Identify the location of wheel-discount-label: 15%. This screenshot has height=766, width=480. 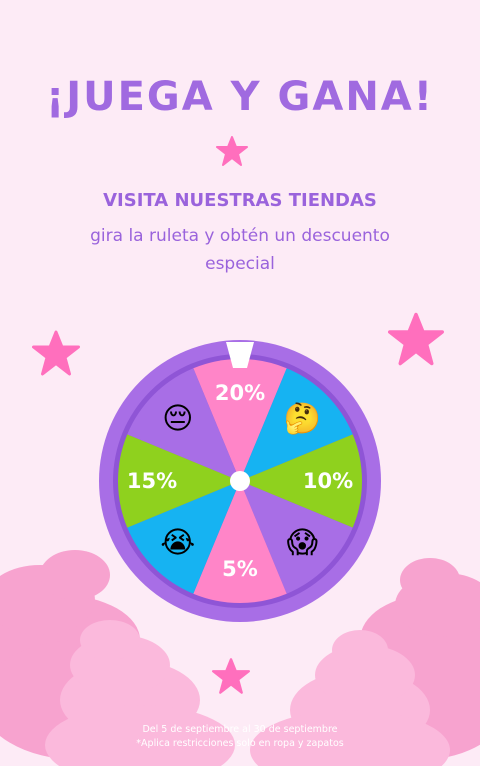
(152, 481).